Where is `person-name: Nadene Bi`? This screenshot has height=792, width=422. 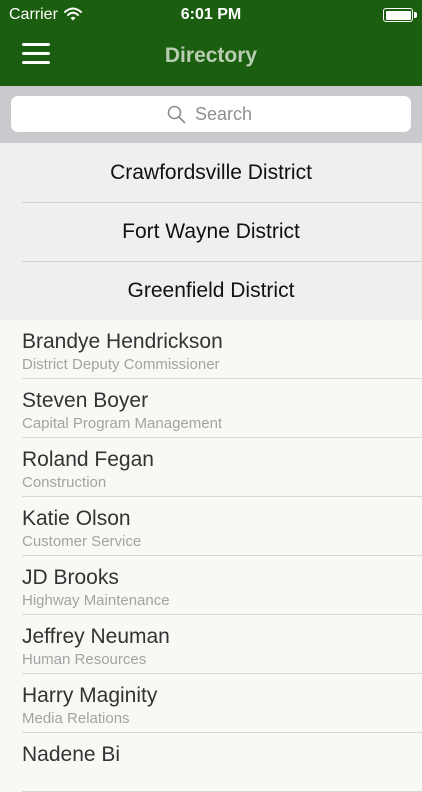 person-name: Nadene Bi is located at coordinates (71, 754).